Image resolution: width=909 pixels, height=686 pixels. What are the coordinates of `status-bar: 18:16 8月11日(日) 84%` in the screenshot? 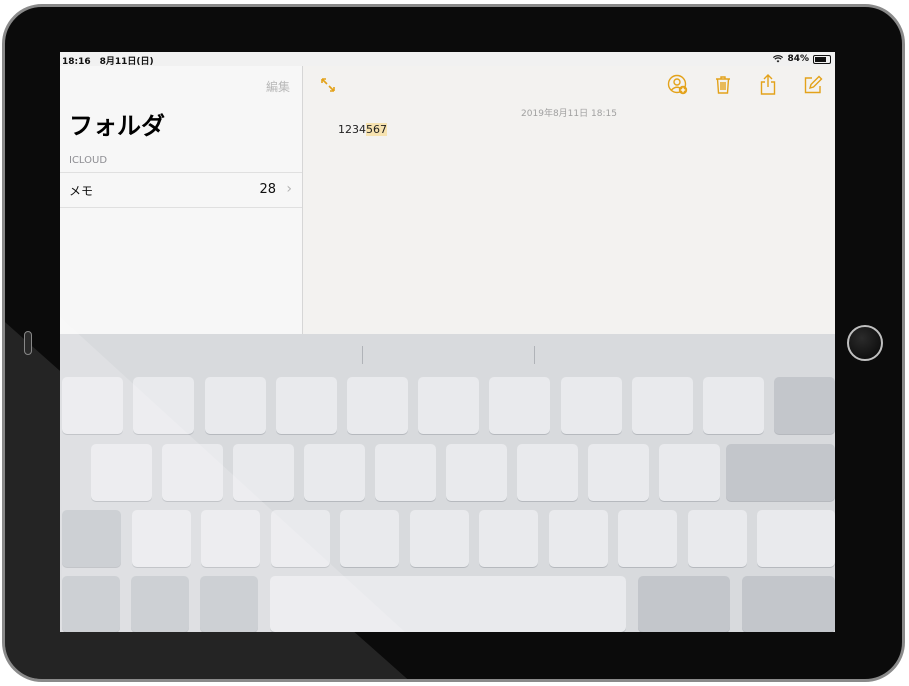 It's located at (447, 59).